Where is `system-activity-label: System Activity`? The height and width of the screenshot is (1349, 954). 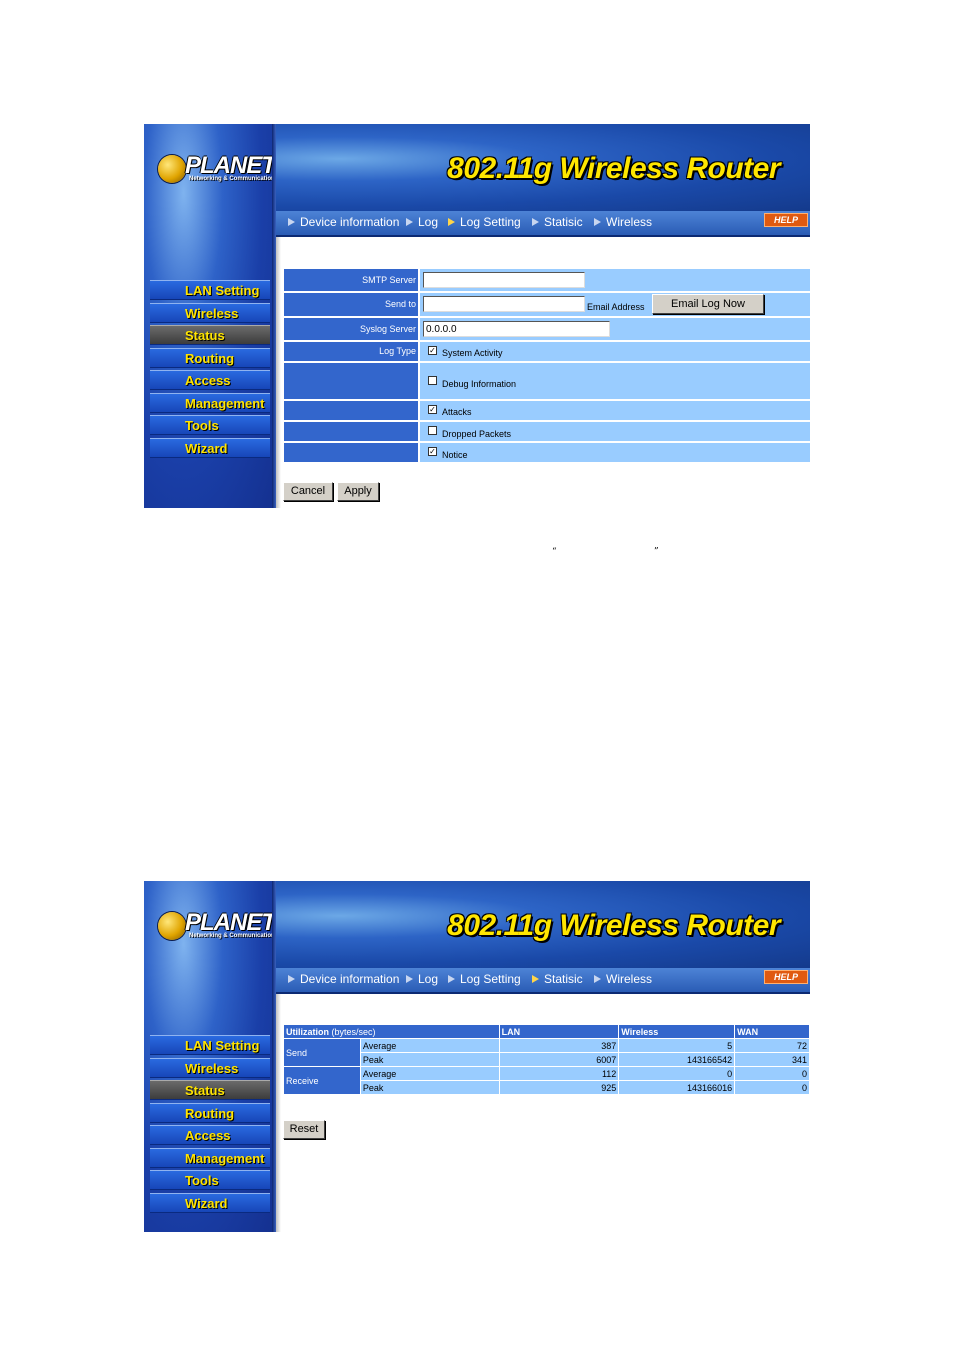
system-activity-label: System Activity is located at coordinates (472, 353).